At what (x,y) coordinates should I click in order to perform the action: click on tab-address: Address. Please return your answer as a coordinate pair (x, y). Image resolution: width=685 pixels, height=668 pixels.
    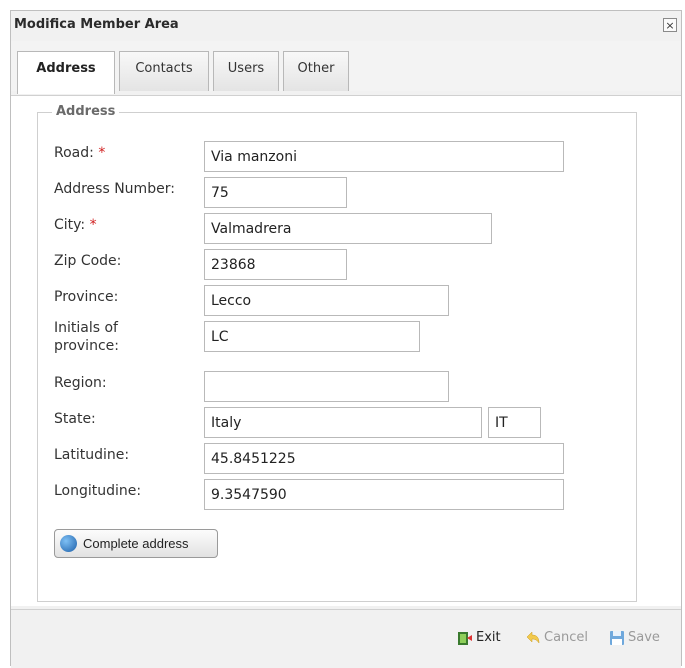
    Looking at the image, I should click on (66, 72).